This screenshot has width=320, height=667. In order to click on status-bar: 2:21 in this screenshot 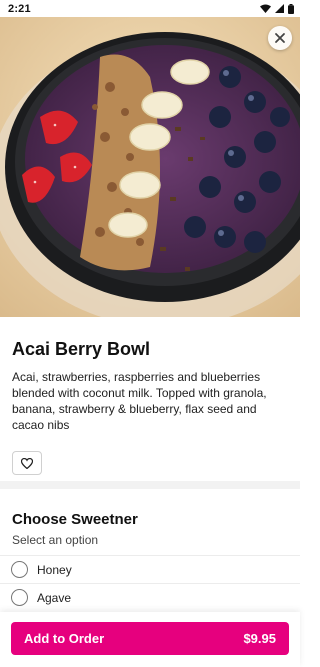, I will do `click(150, 8)`.